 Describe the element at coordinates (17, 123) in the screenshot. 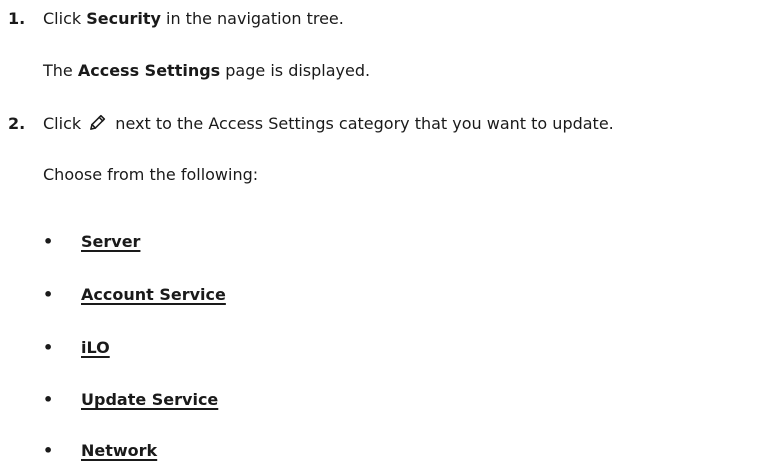

I see `step-number: 2.` at that location.